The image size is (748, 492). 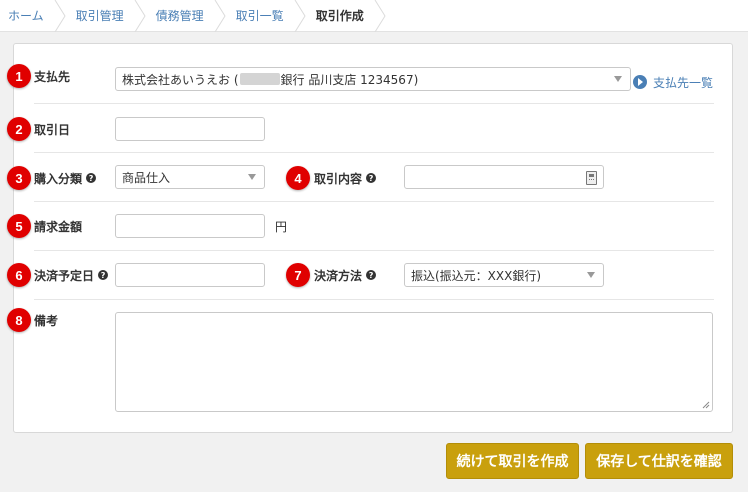 I want to click on step-badge-8: 8, so click(x=19, y=320).